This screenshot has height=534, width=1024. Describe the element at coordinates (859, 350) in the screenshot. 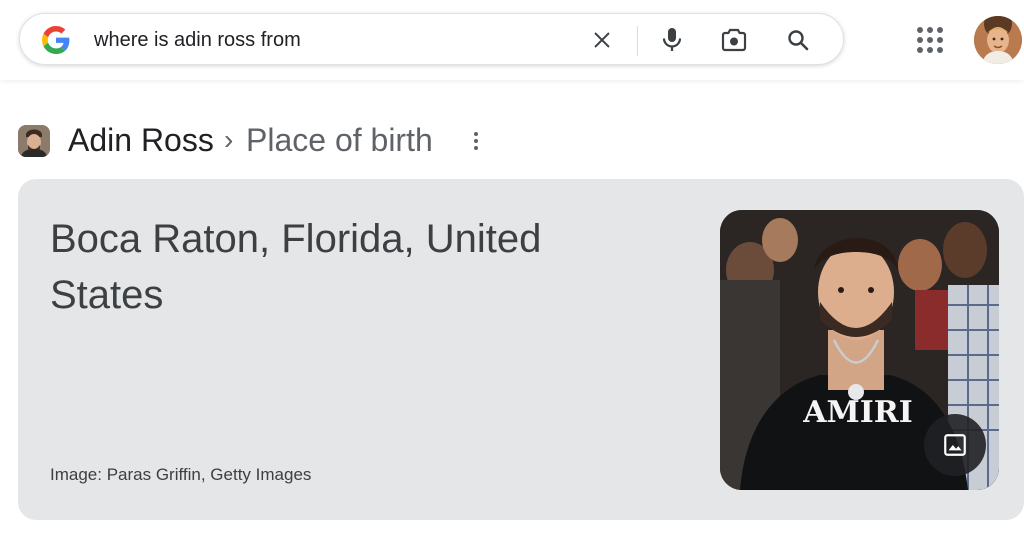

I see `entity-photo: AMIRI` at that location.